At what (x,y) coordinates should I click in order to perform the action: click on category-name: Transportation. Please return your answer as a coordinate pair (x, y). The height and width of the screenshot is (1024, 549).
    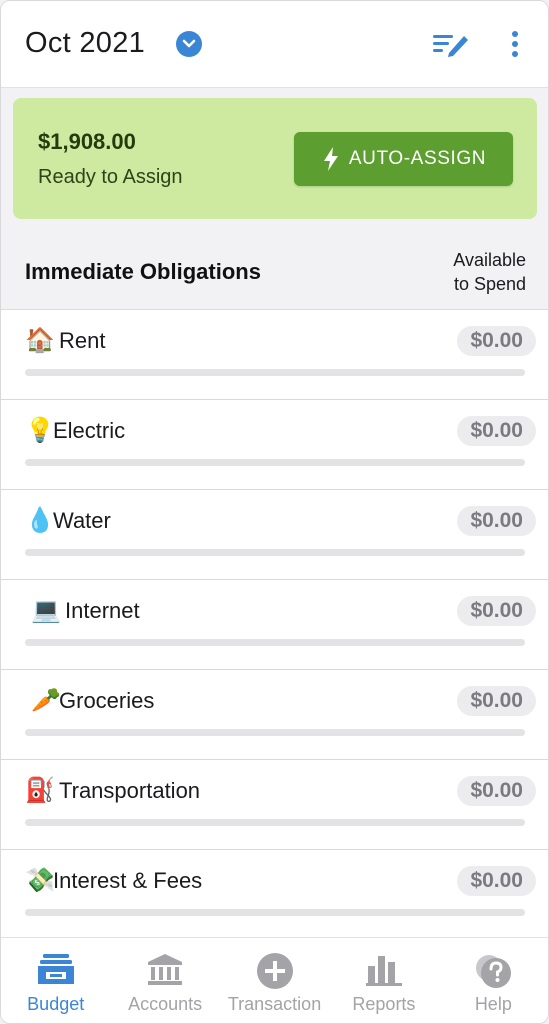
    Looking at the image, I should click on (130, 790).